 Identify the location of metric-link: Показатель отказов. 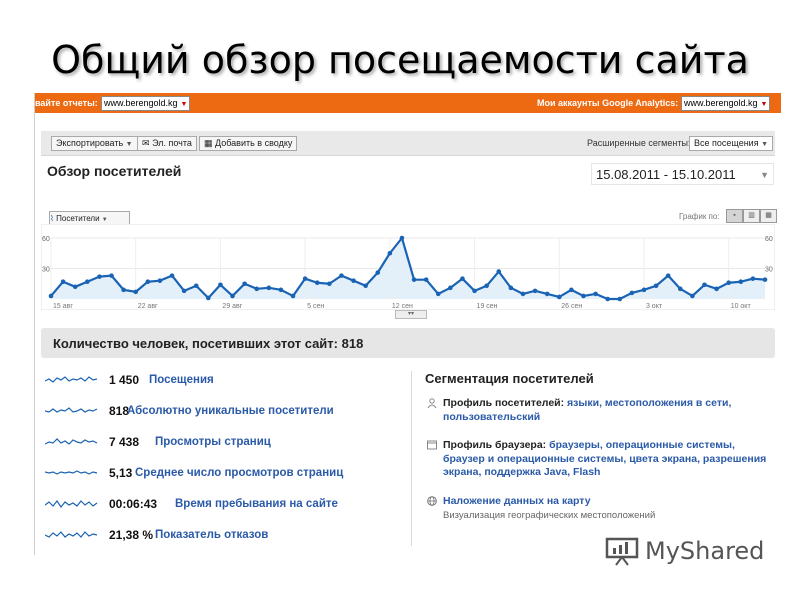
(211, 535).